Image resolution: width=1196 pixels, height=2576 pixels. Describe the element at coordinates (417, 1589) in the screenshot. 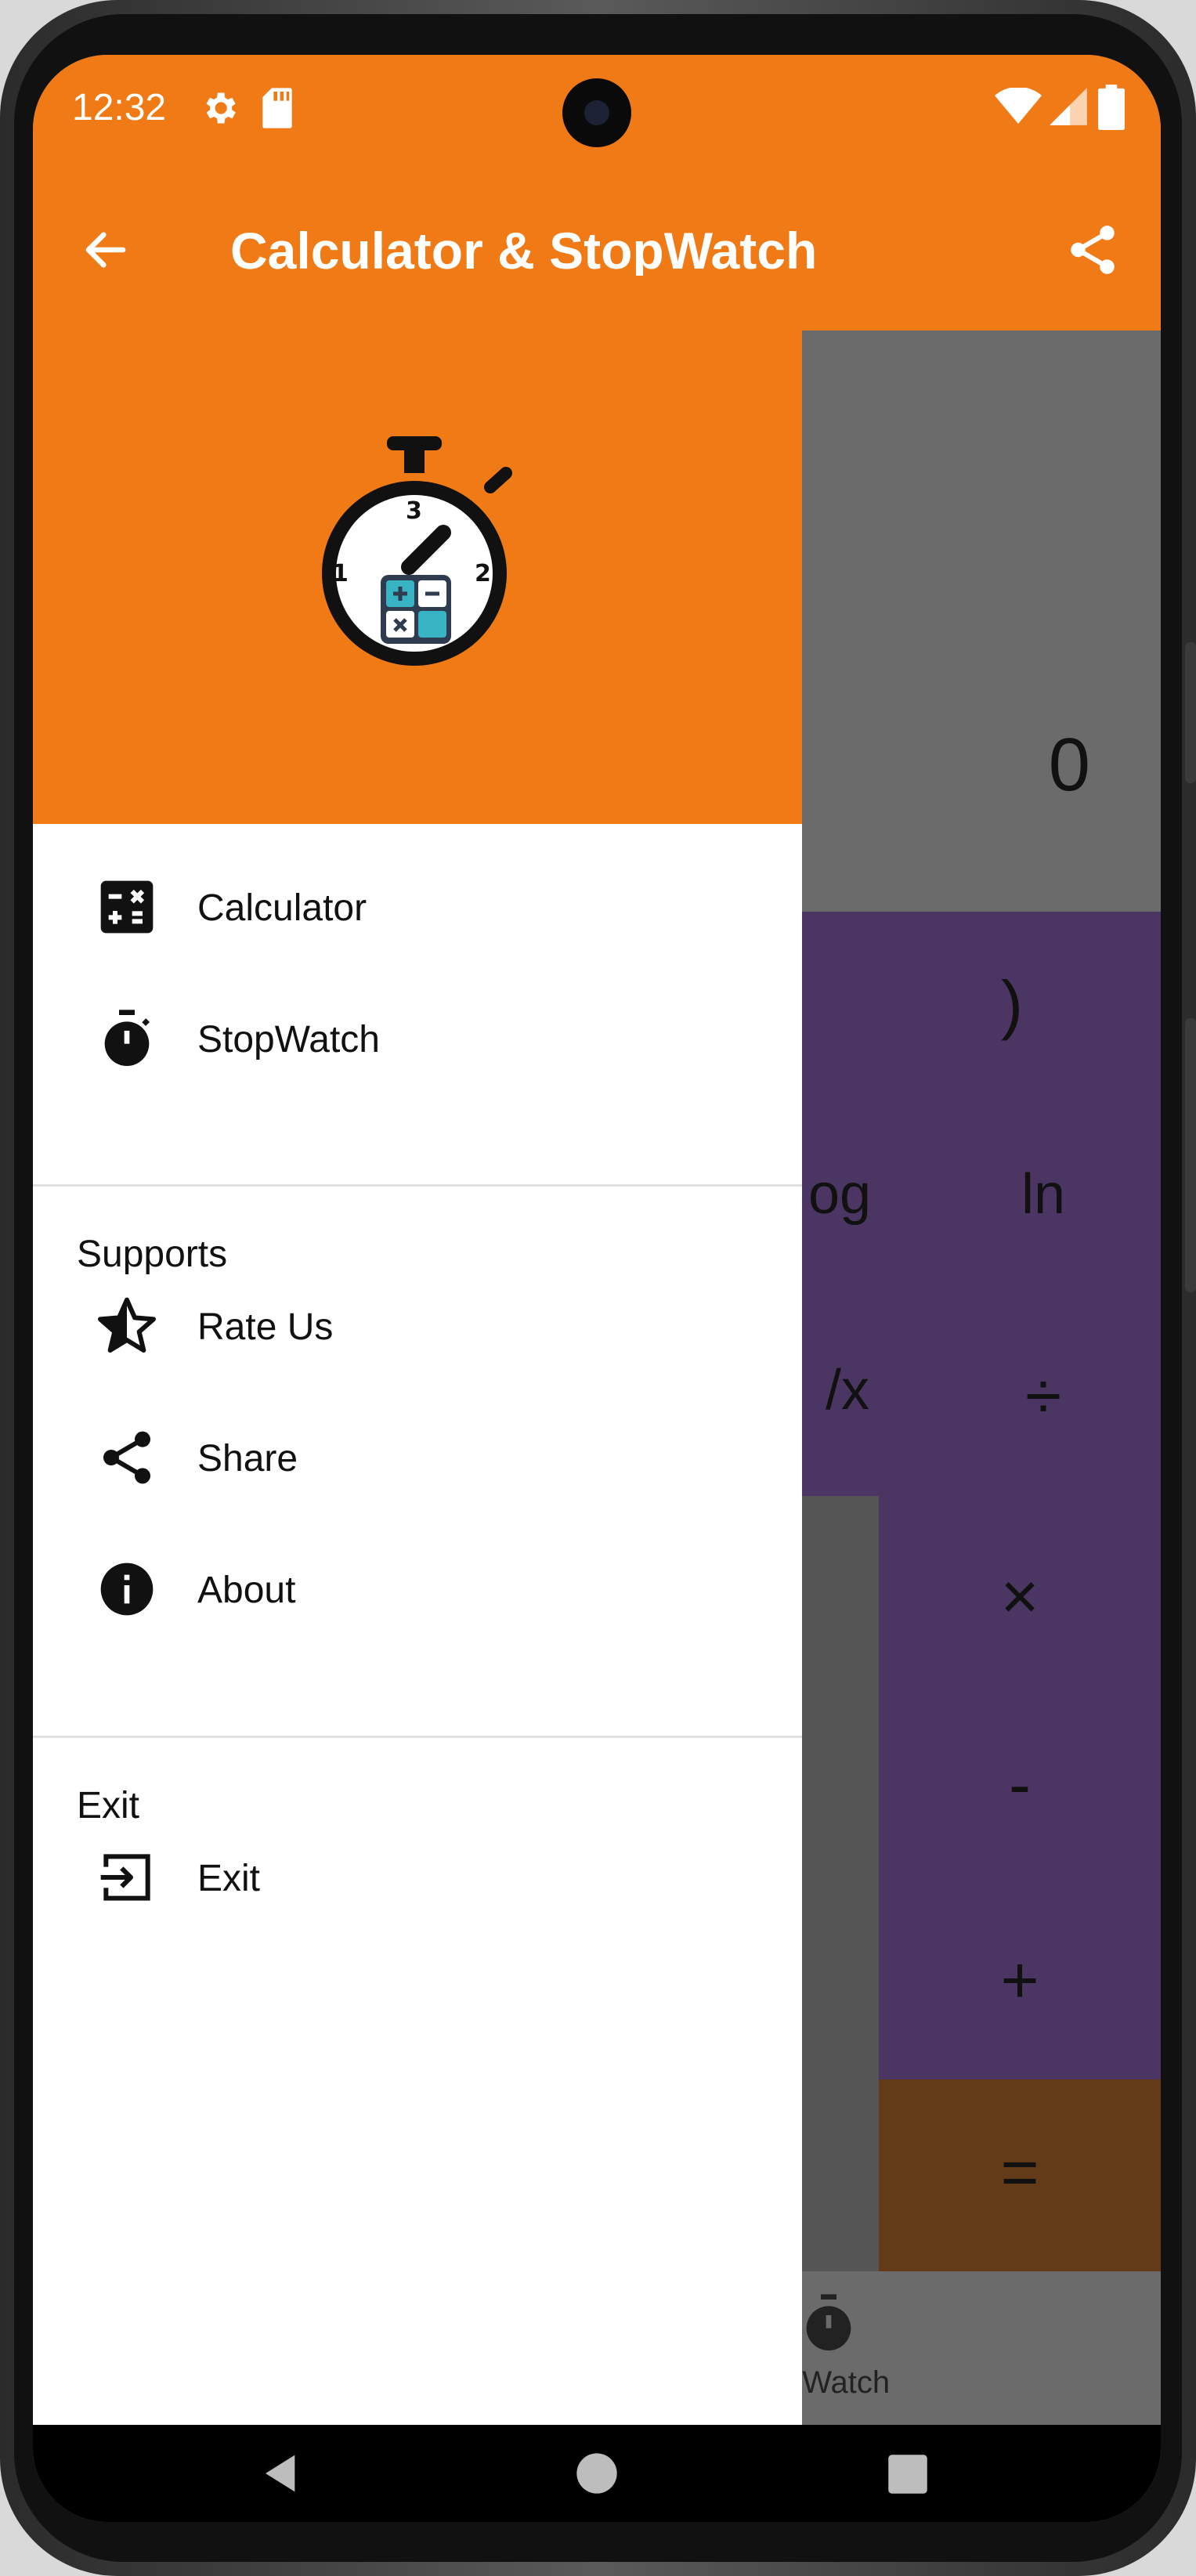

I see `drawer-item-about: About` at that location.